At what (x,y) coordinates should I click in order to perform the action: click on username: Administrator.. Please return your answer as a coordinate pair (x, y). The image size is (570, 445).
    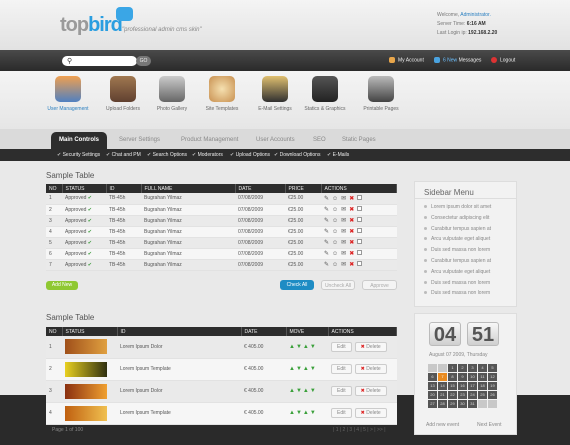
    Looking at the image, I should click on (475, 15).